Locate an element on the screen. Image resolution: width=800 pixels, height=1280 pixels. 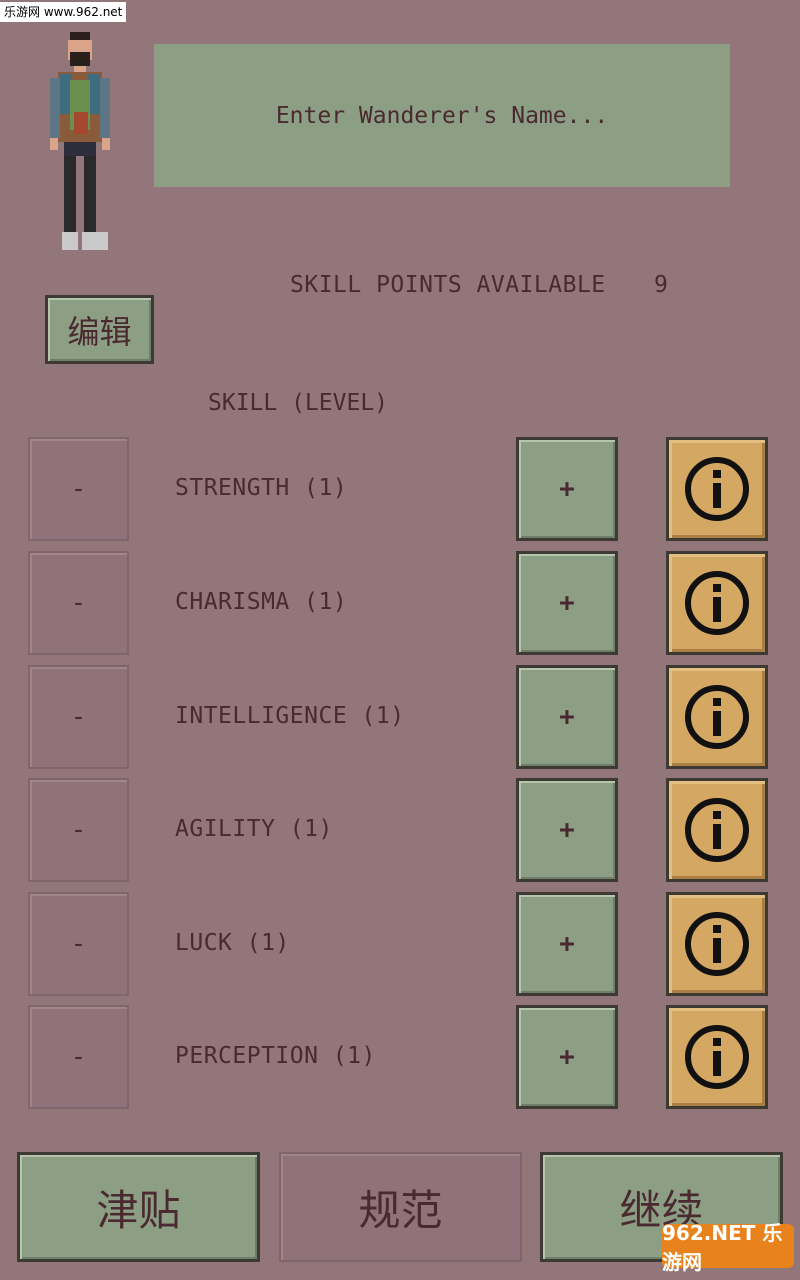
luck-info-button is located at coordinates (717, 944).